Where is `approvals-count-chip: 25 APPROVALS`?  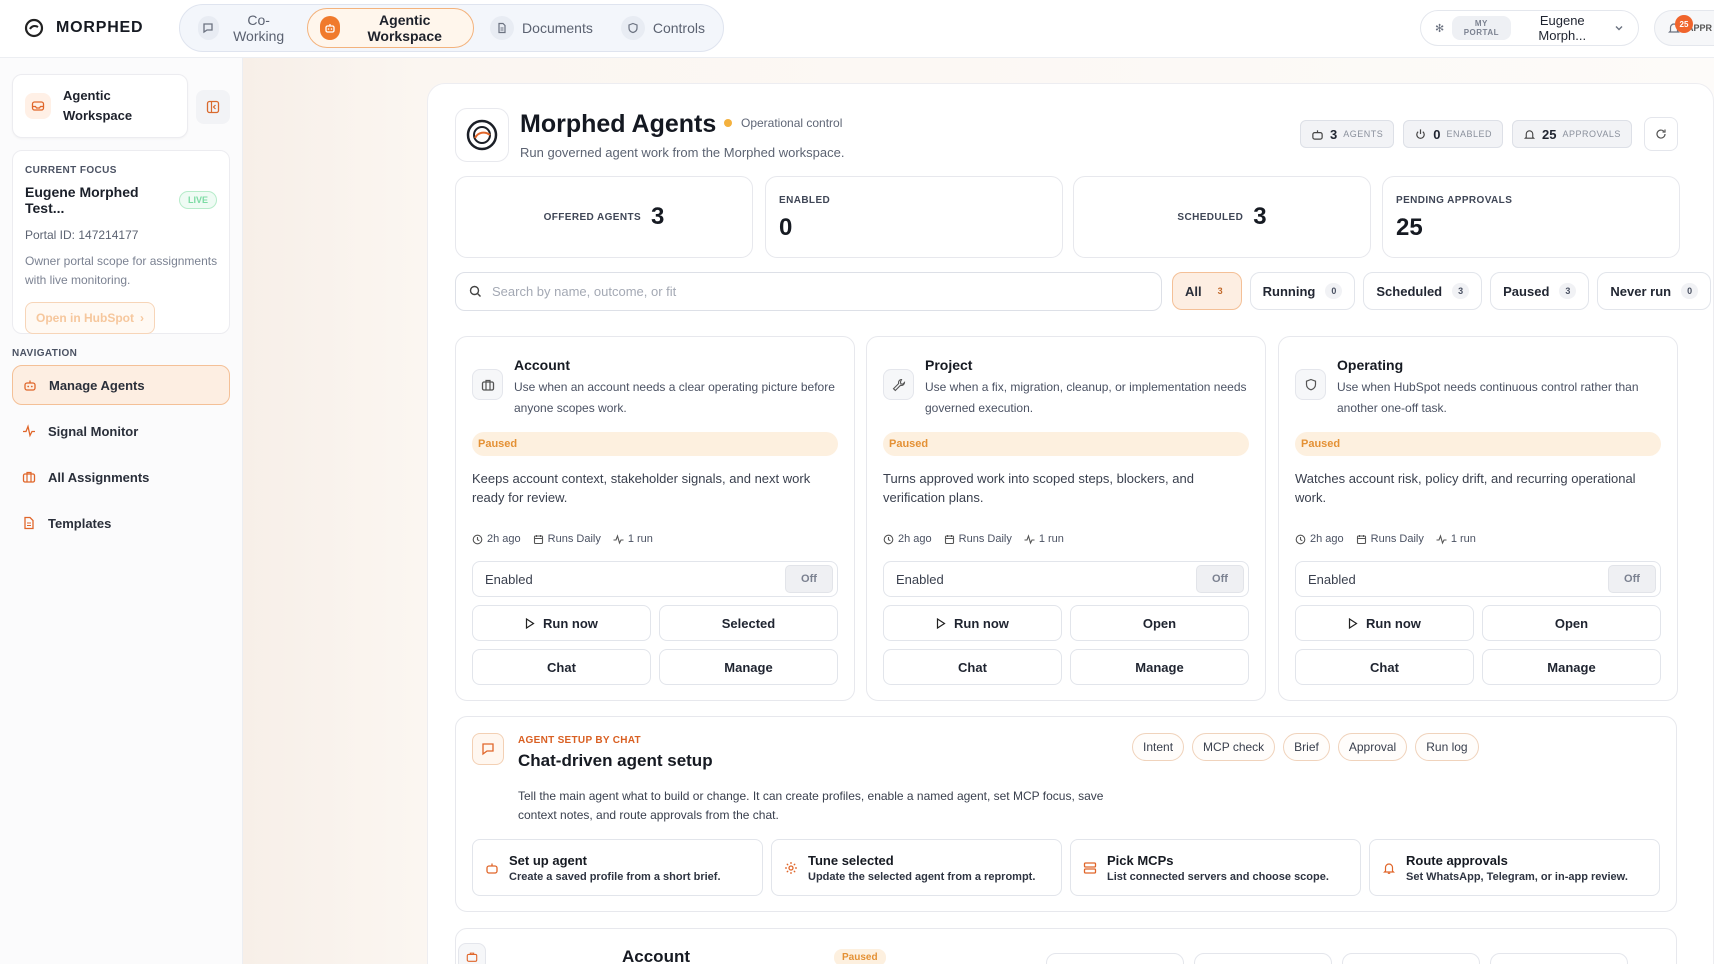 approvals-count-chip: 25 APPROVALS is located at coordinates (1572, 134).